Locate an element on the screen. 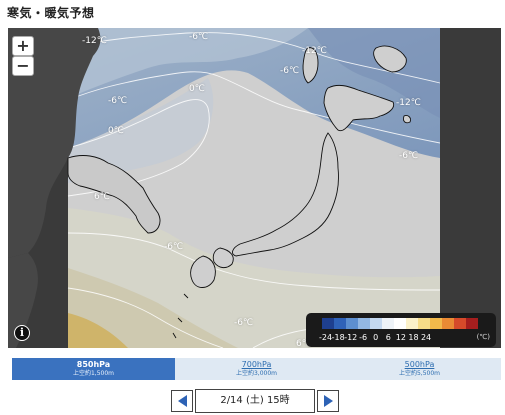  legend-label: -6 is located at coordinates (363, 337).